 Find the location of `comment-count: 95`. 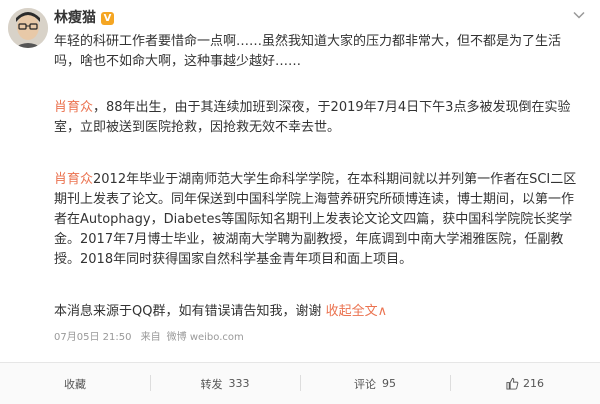

comment-count: 95 is located at coordinates (389, 383).